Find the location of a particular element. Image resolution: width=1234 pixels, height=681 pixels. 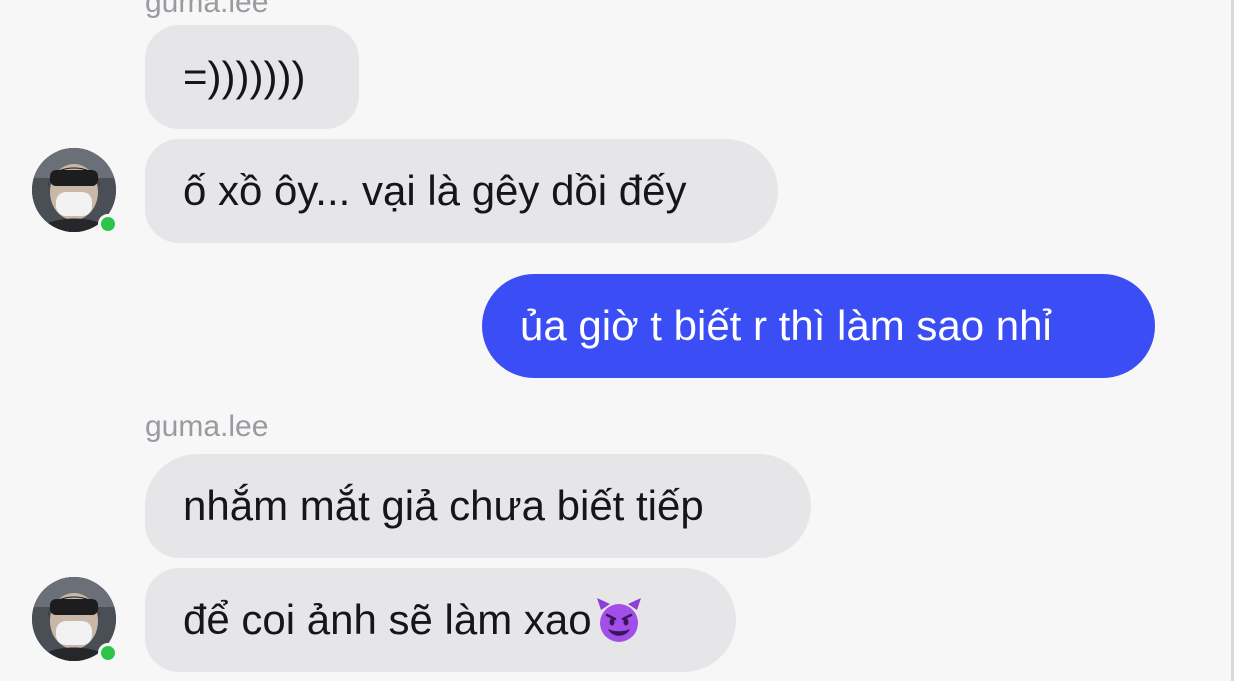

message-bubble-incoming: để coi ảnh sẽ làm xao is located at coordinates (440, 620).